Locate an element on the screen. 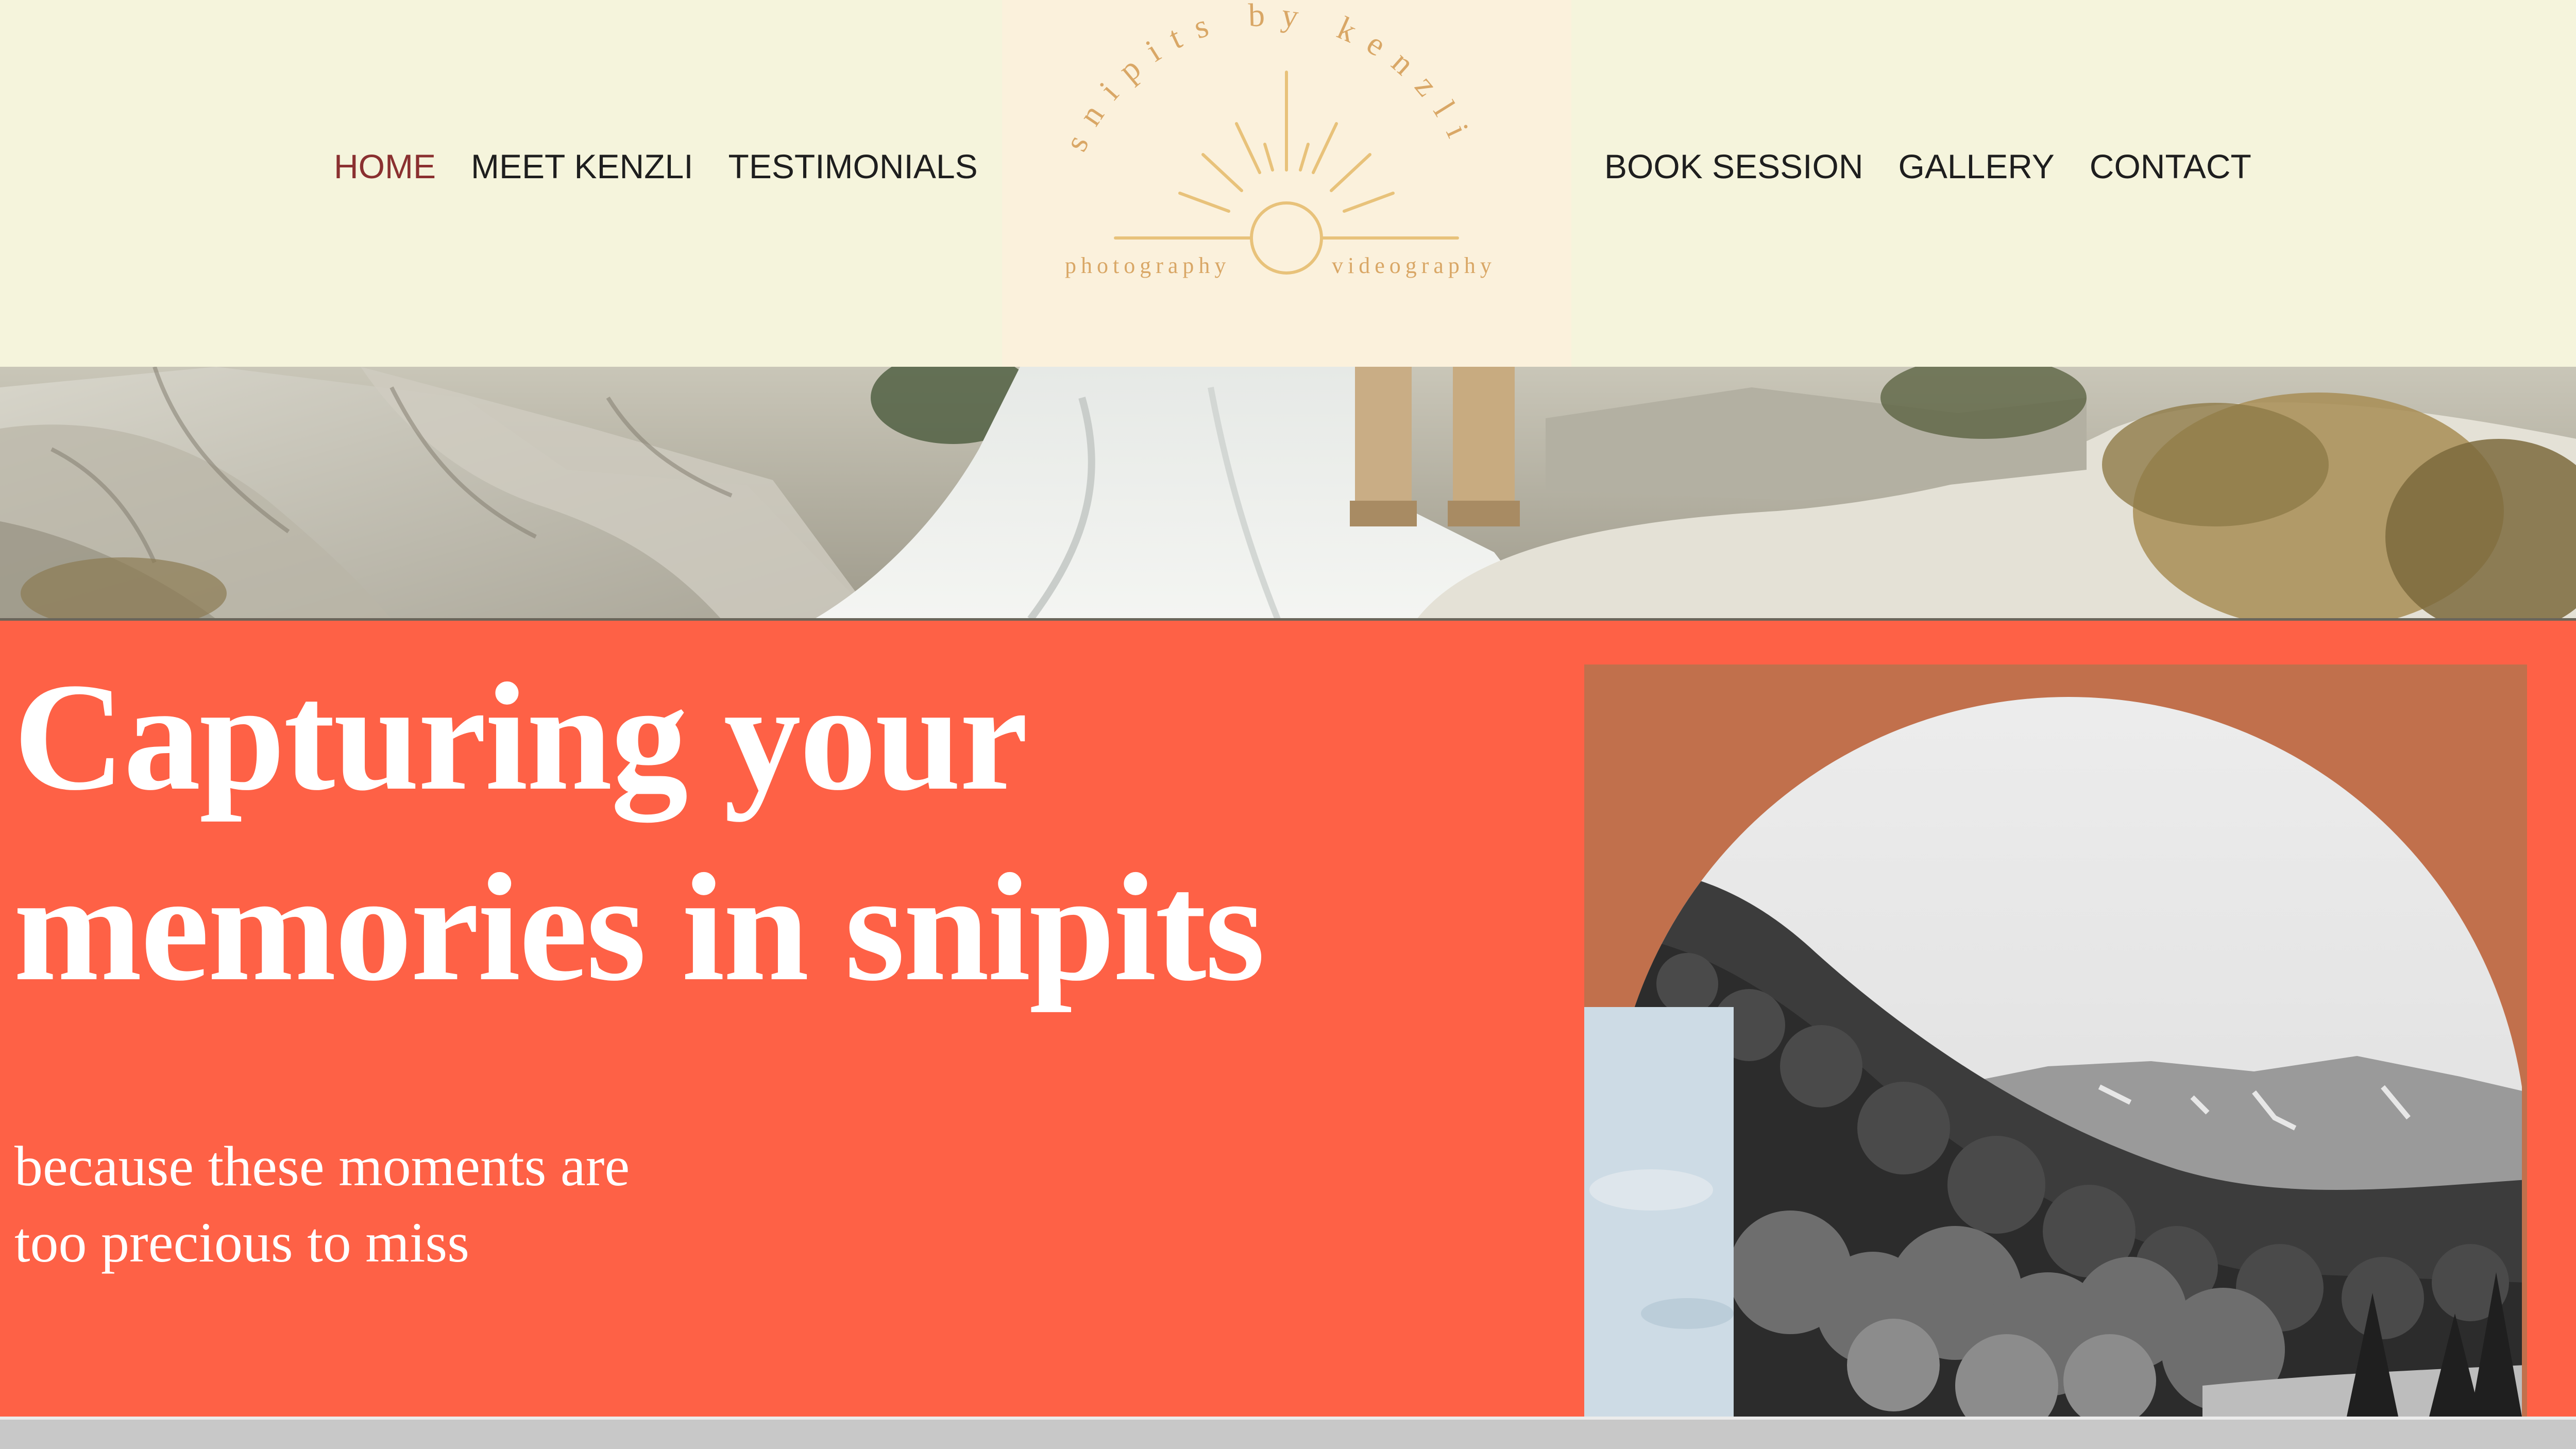 The image size is (2576, 1449). logo-arc-text: snipits by kenzli is located at coordinates (1270, 79).